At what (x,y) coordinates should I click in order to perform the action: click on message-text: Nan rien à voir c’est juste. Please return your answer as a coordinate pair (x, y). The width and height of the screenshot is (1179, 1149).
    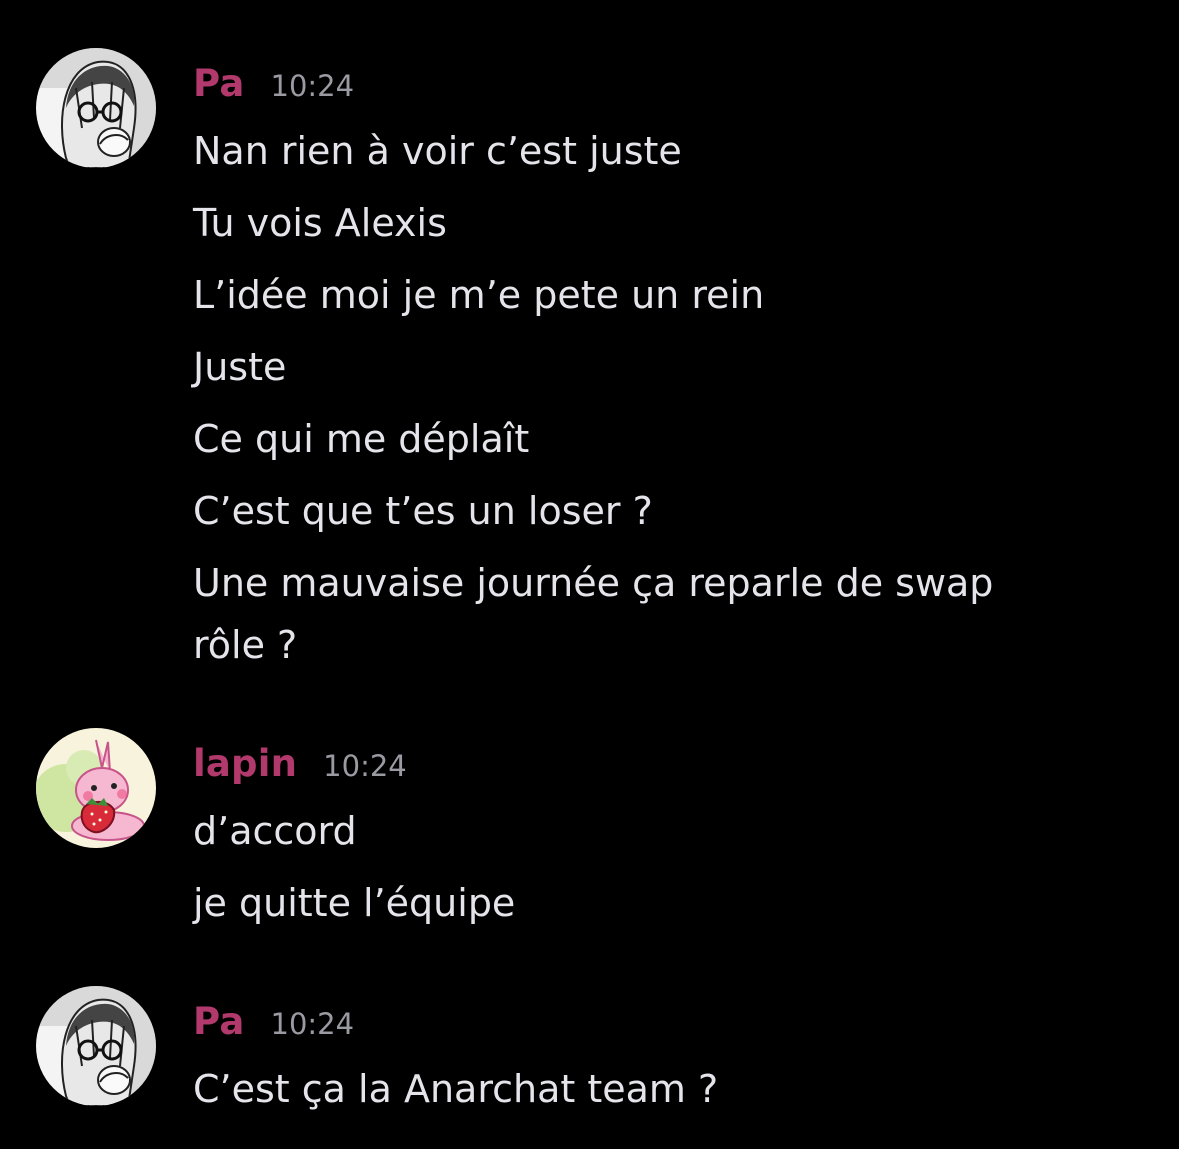
    Looking at the image, I should click on (437, 151).